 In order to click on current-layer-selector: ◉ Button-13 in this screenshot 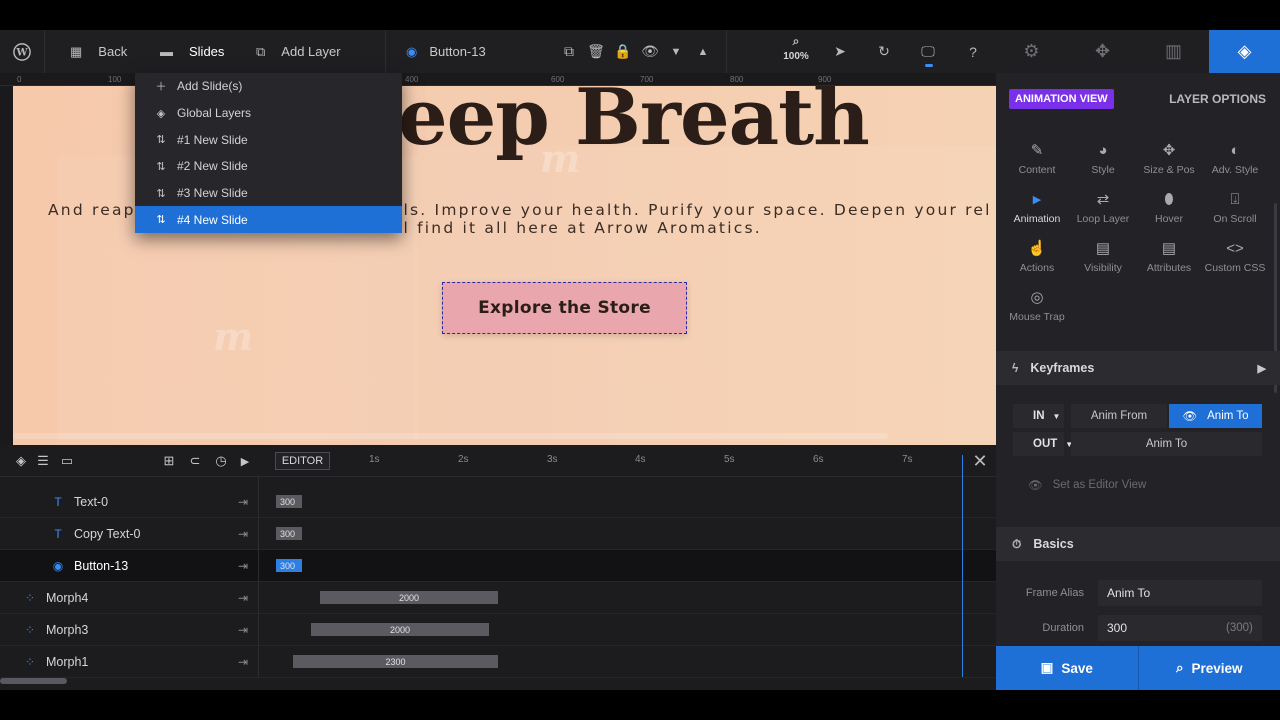, I will do `click(446, 51)`.